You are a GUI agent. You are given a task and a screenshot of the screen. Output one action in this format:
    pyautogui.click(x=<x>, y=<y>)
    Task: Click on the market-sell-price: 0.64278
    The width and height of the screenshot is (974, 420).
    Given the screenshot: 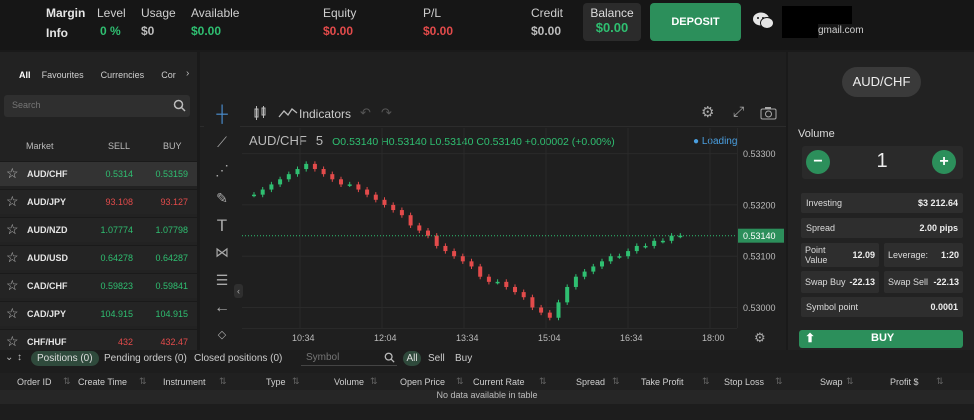 What is the action you would take?
    pyautogui.click(x=116, y=258)
    